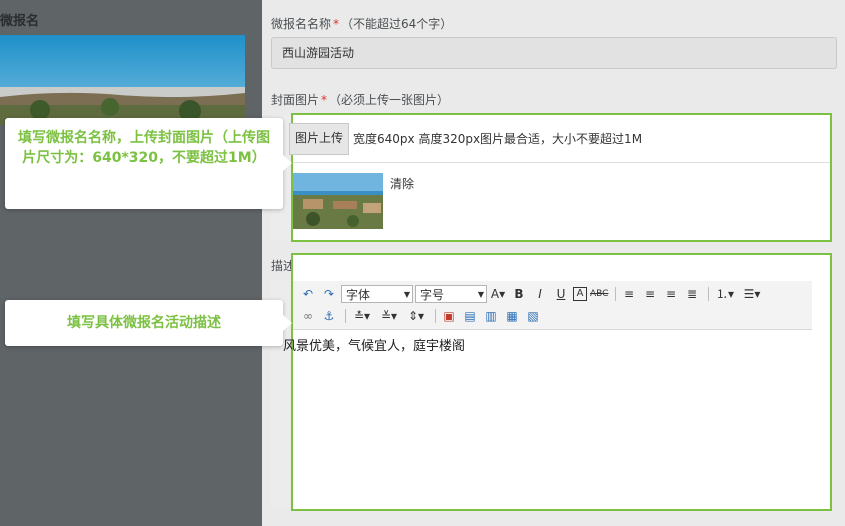  I want to click on border-icon: A, so click(580, 294).